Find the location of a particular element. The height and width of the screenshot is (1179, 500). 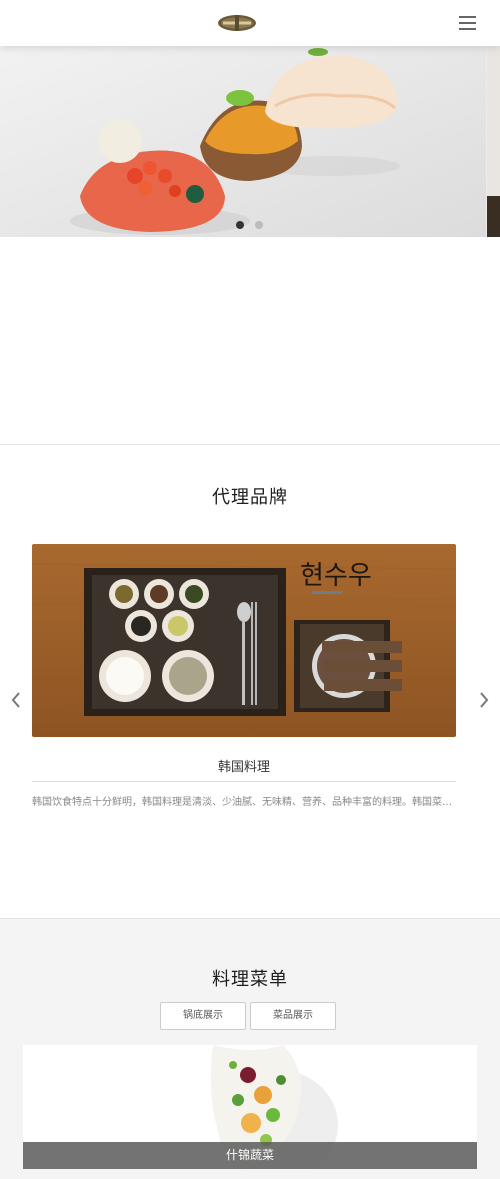

chevron-left-icon is located at coordinates (16, 700).